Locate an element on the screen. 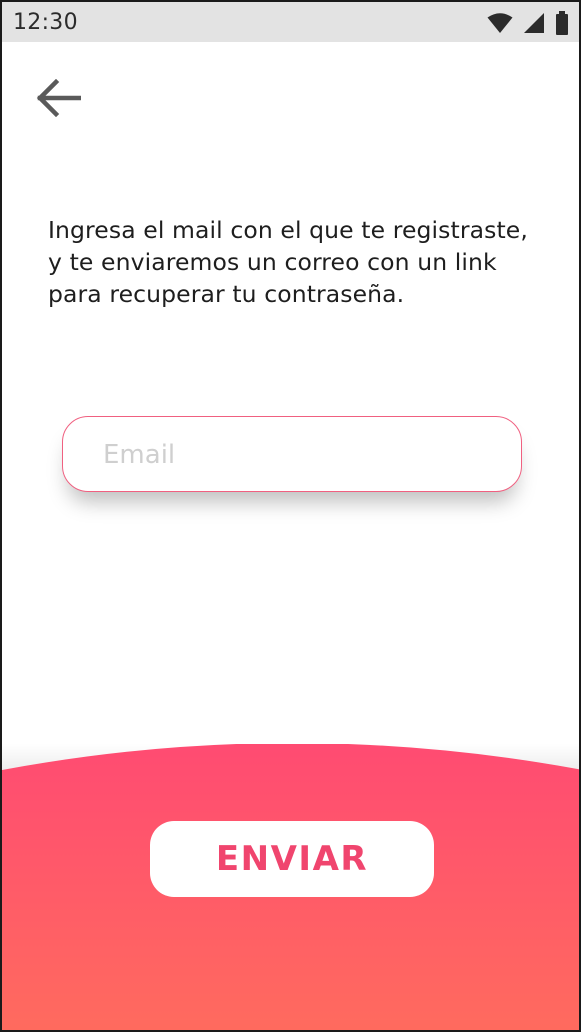 This screenshot has height=1032, width=581. arrow-left-icon is located at coordinates (58, 100).